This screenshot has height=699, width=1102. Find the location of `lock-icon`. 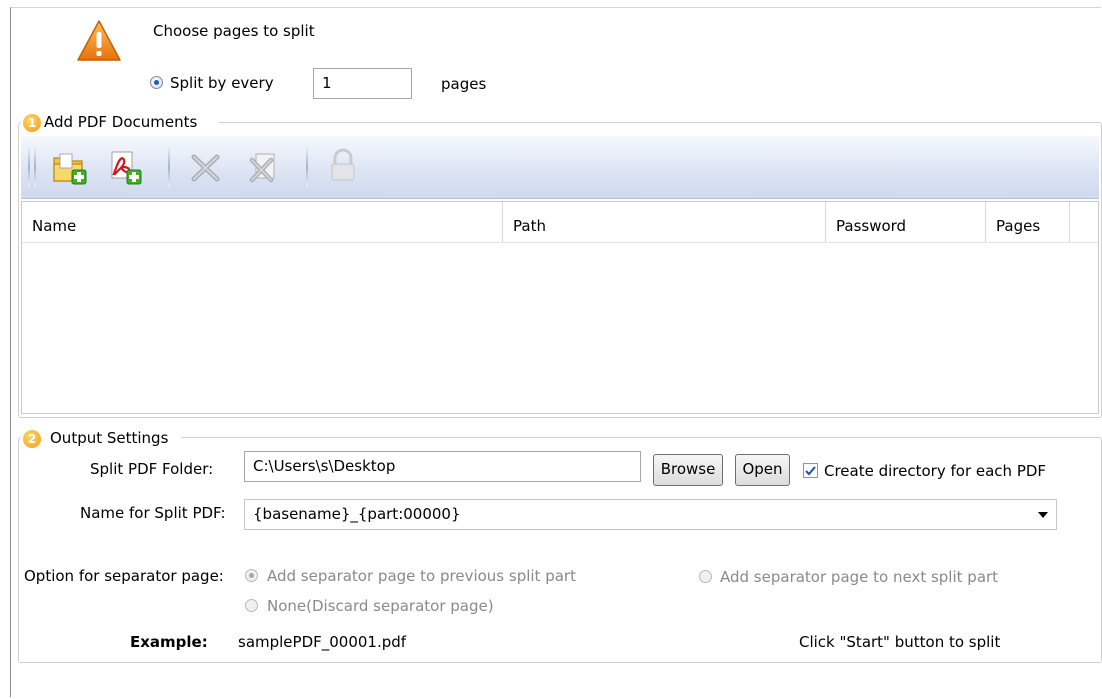

lock-icon is located at coordinates (343, 166).